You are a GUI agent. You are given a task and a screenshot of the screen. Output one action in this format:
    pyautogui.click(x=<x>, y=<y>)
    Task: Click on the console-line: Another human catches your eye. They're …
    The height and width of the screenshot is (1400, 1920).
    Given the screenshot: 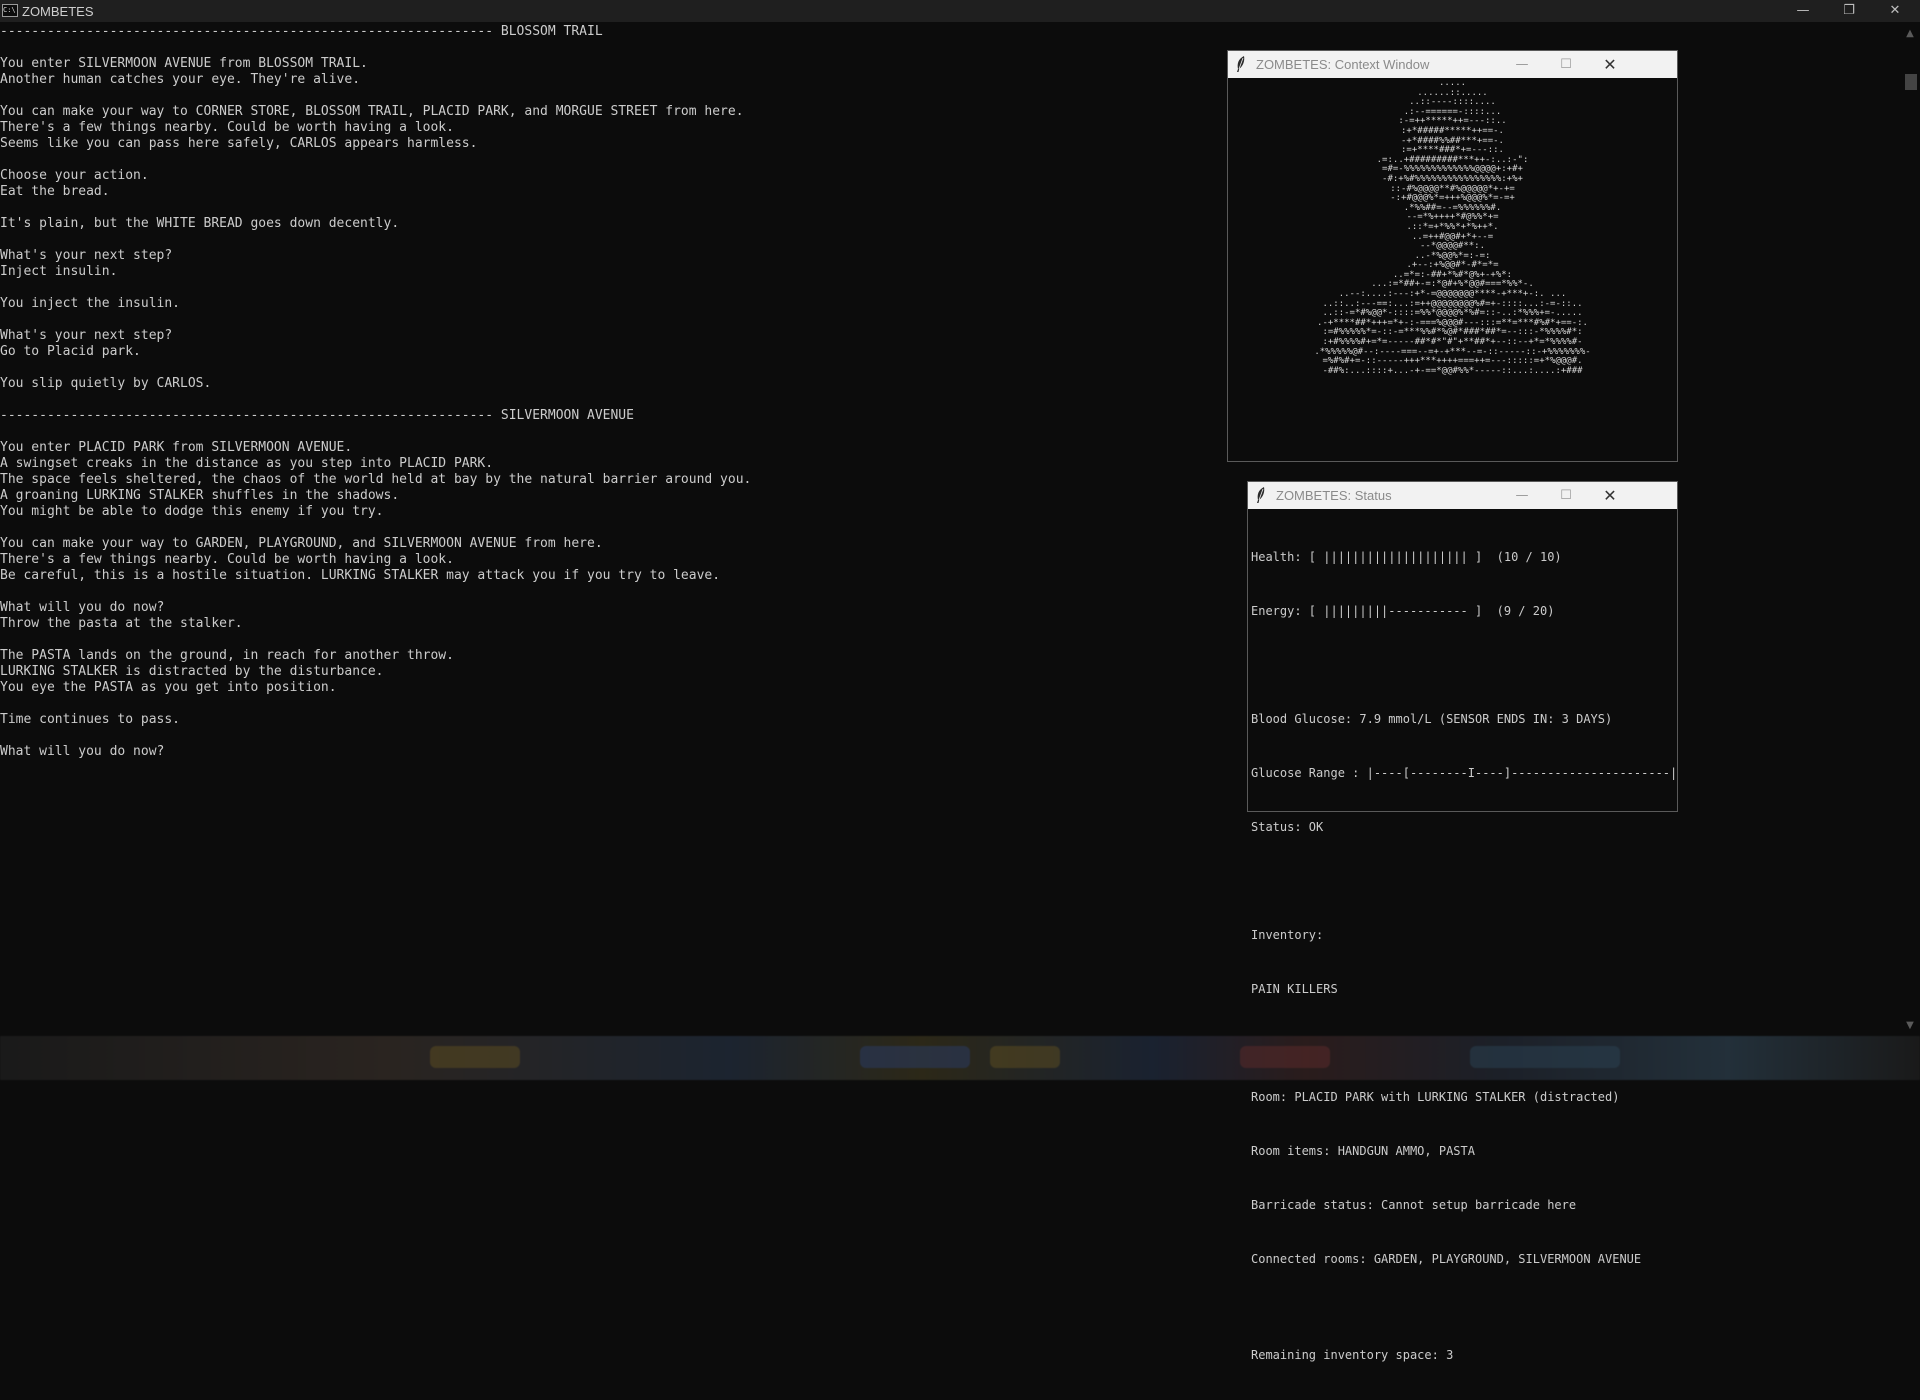 What is the action you would take?
    pyautogui.click(x=605, y=80)
    